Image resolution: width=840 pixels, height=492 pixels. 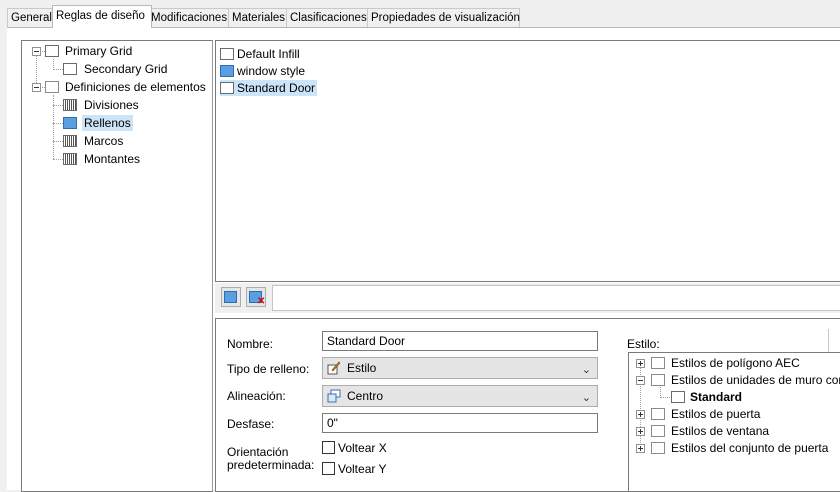 What do you see at coordinates (271, 465) in the screenshot?
I see `orientation-label: predeterminada:` at bounding box center [271, 465].